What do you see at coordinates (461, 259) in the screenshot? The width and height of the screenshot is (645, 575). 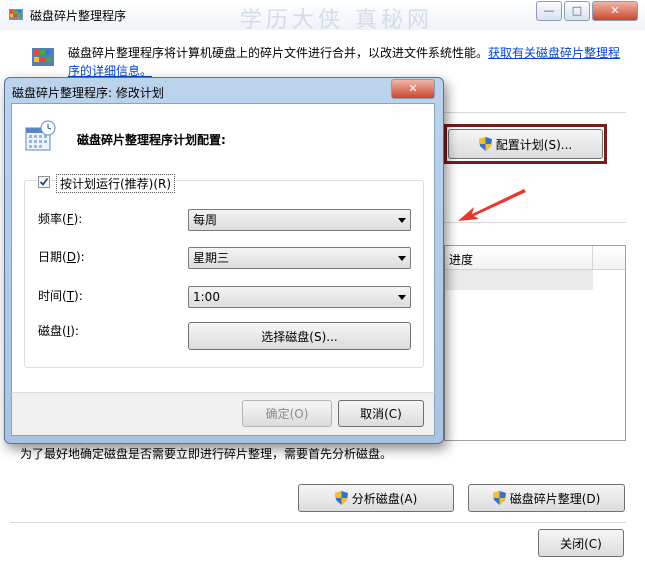 I see `column-header-progress: 进度` at bounding box center [461, 259].